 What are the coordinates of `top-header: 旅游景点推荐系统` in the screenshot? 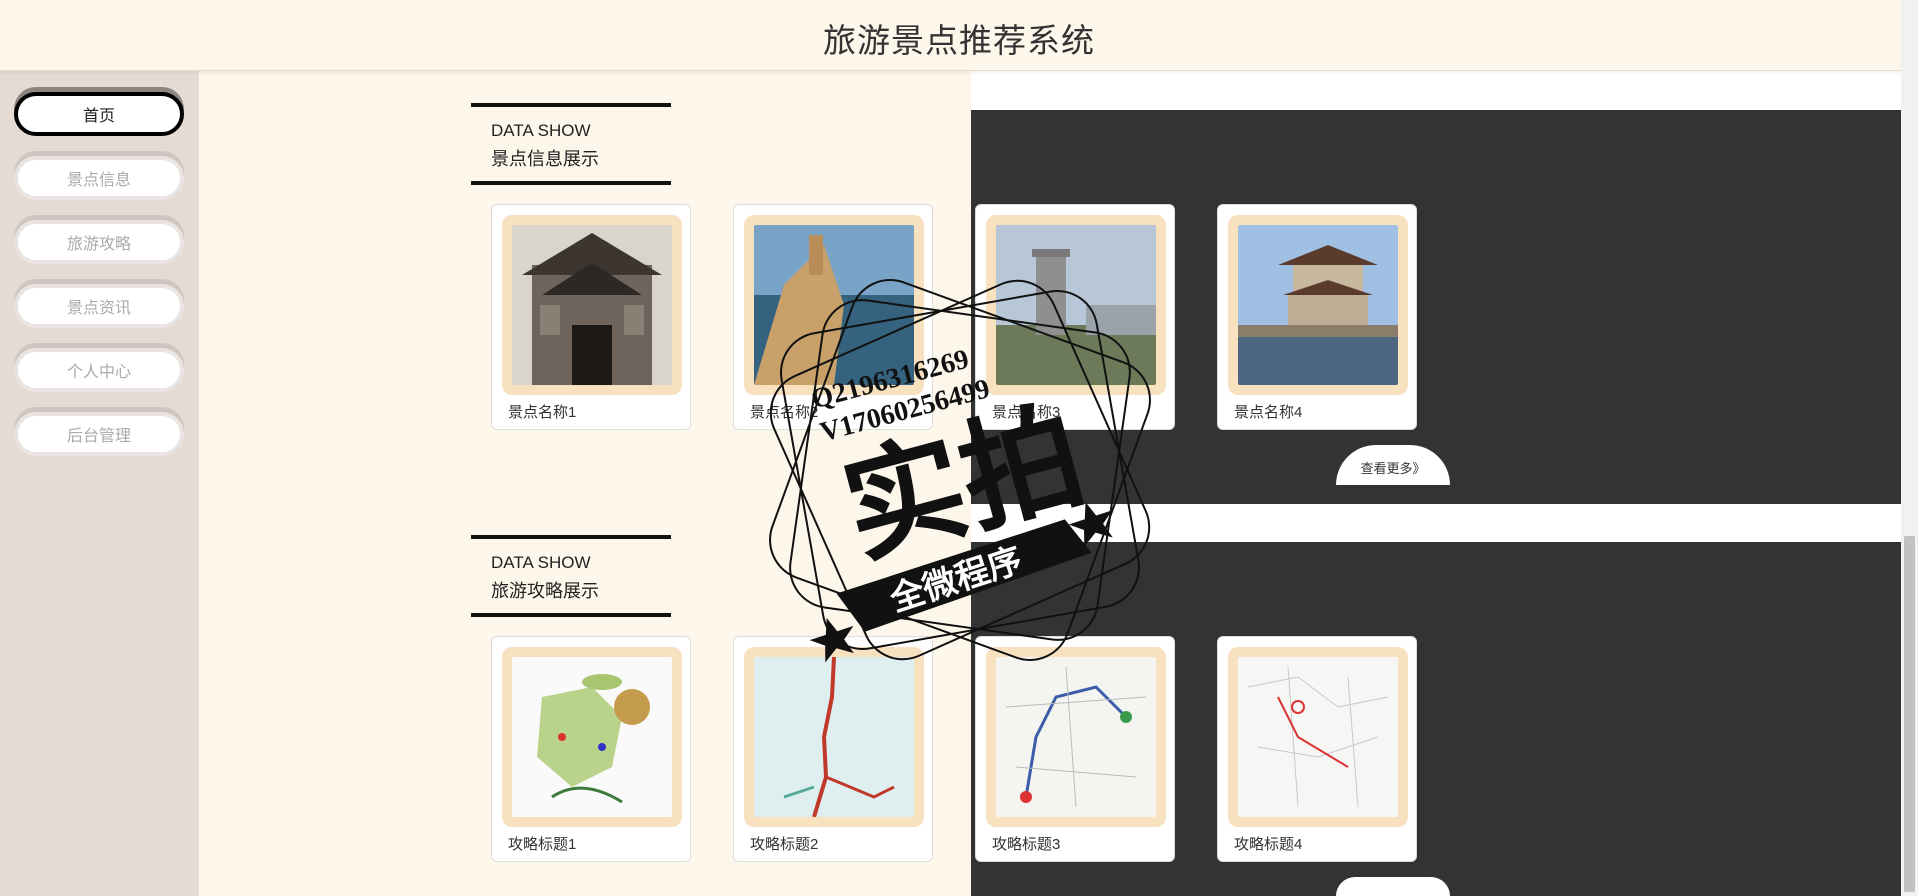 It's located at (959, 35).